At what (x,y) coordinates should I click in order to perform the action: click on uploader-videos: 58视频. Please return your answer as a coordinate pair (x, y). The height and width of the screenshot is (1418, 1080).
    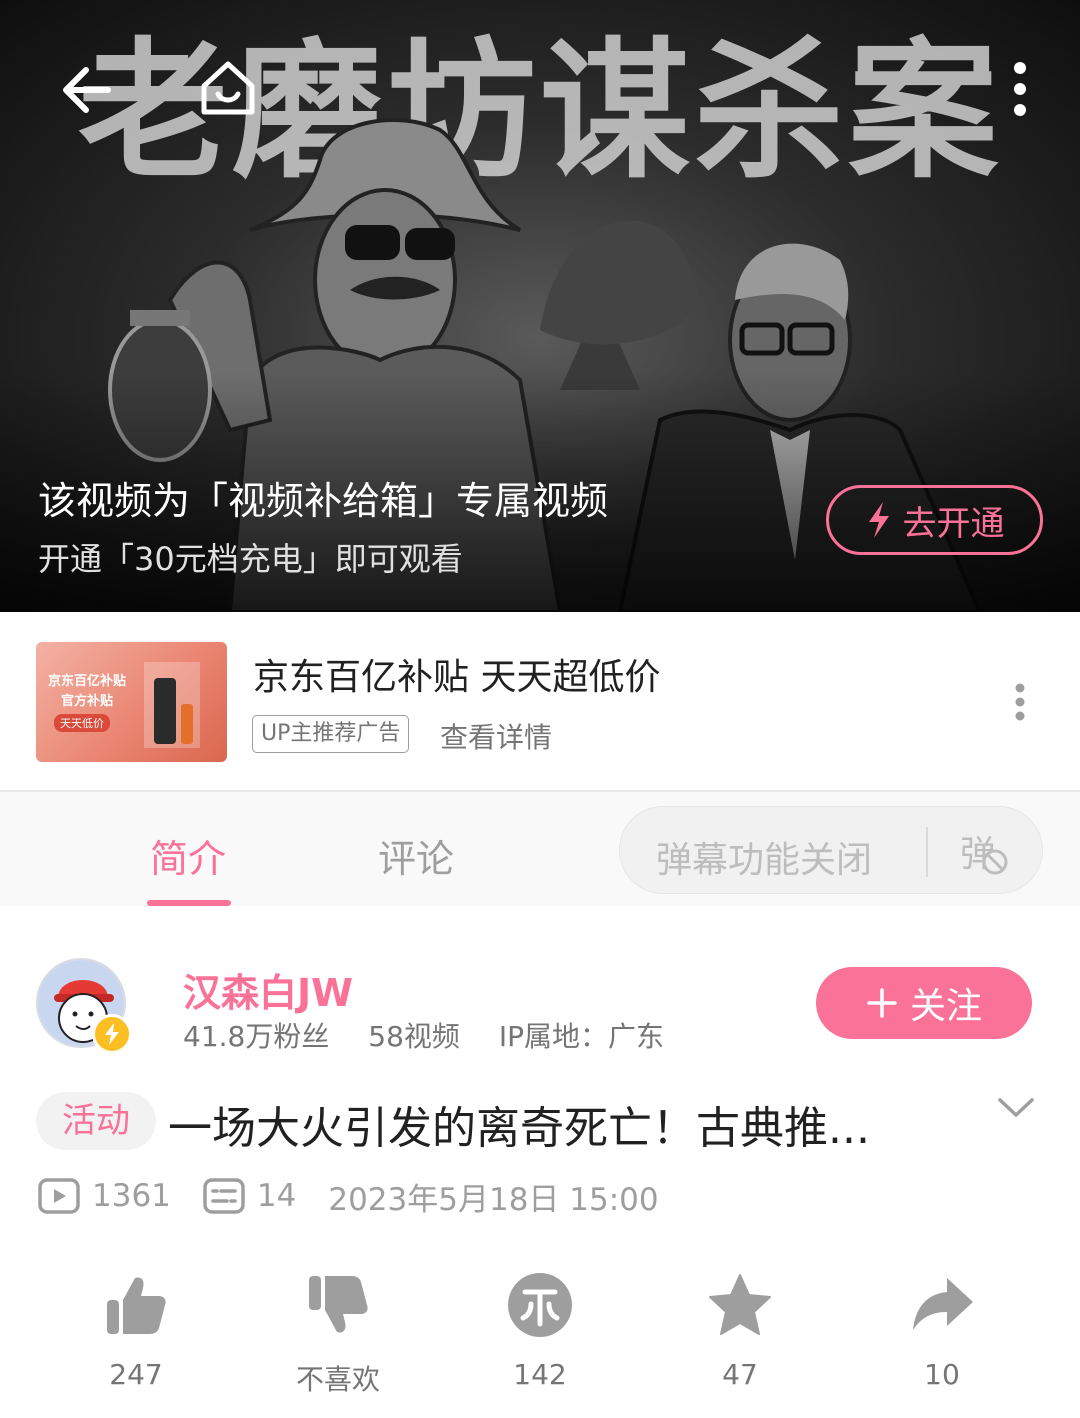
    Looking at the image, I should click on (414, 1036).